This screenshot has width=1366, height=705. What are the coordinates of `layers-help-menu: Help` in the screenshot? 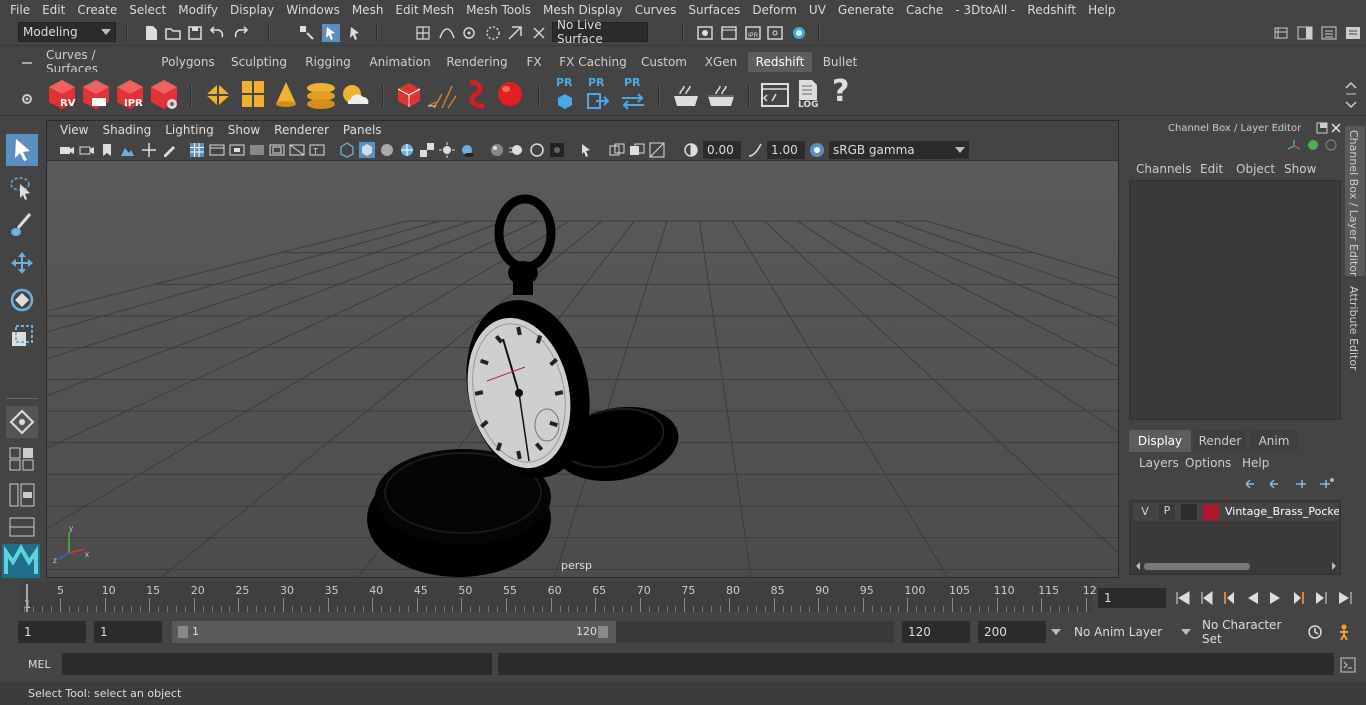 It's located at (1255, 463).